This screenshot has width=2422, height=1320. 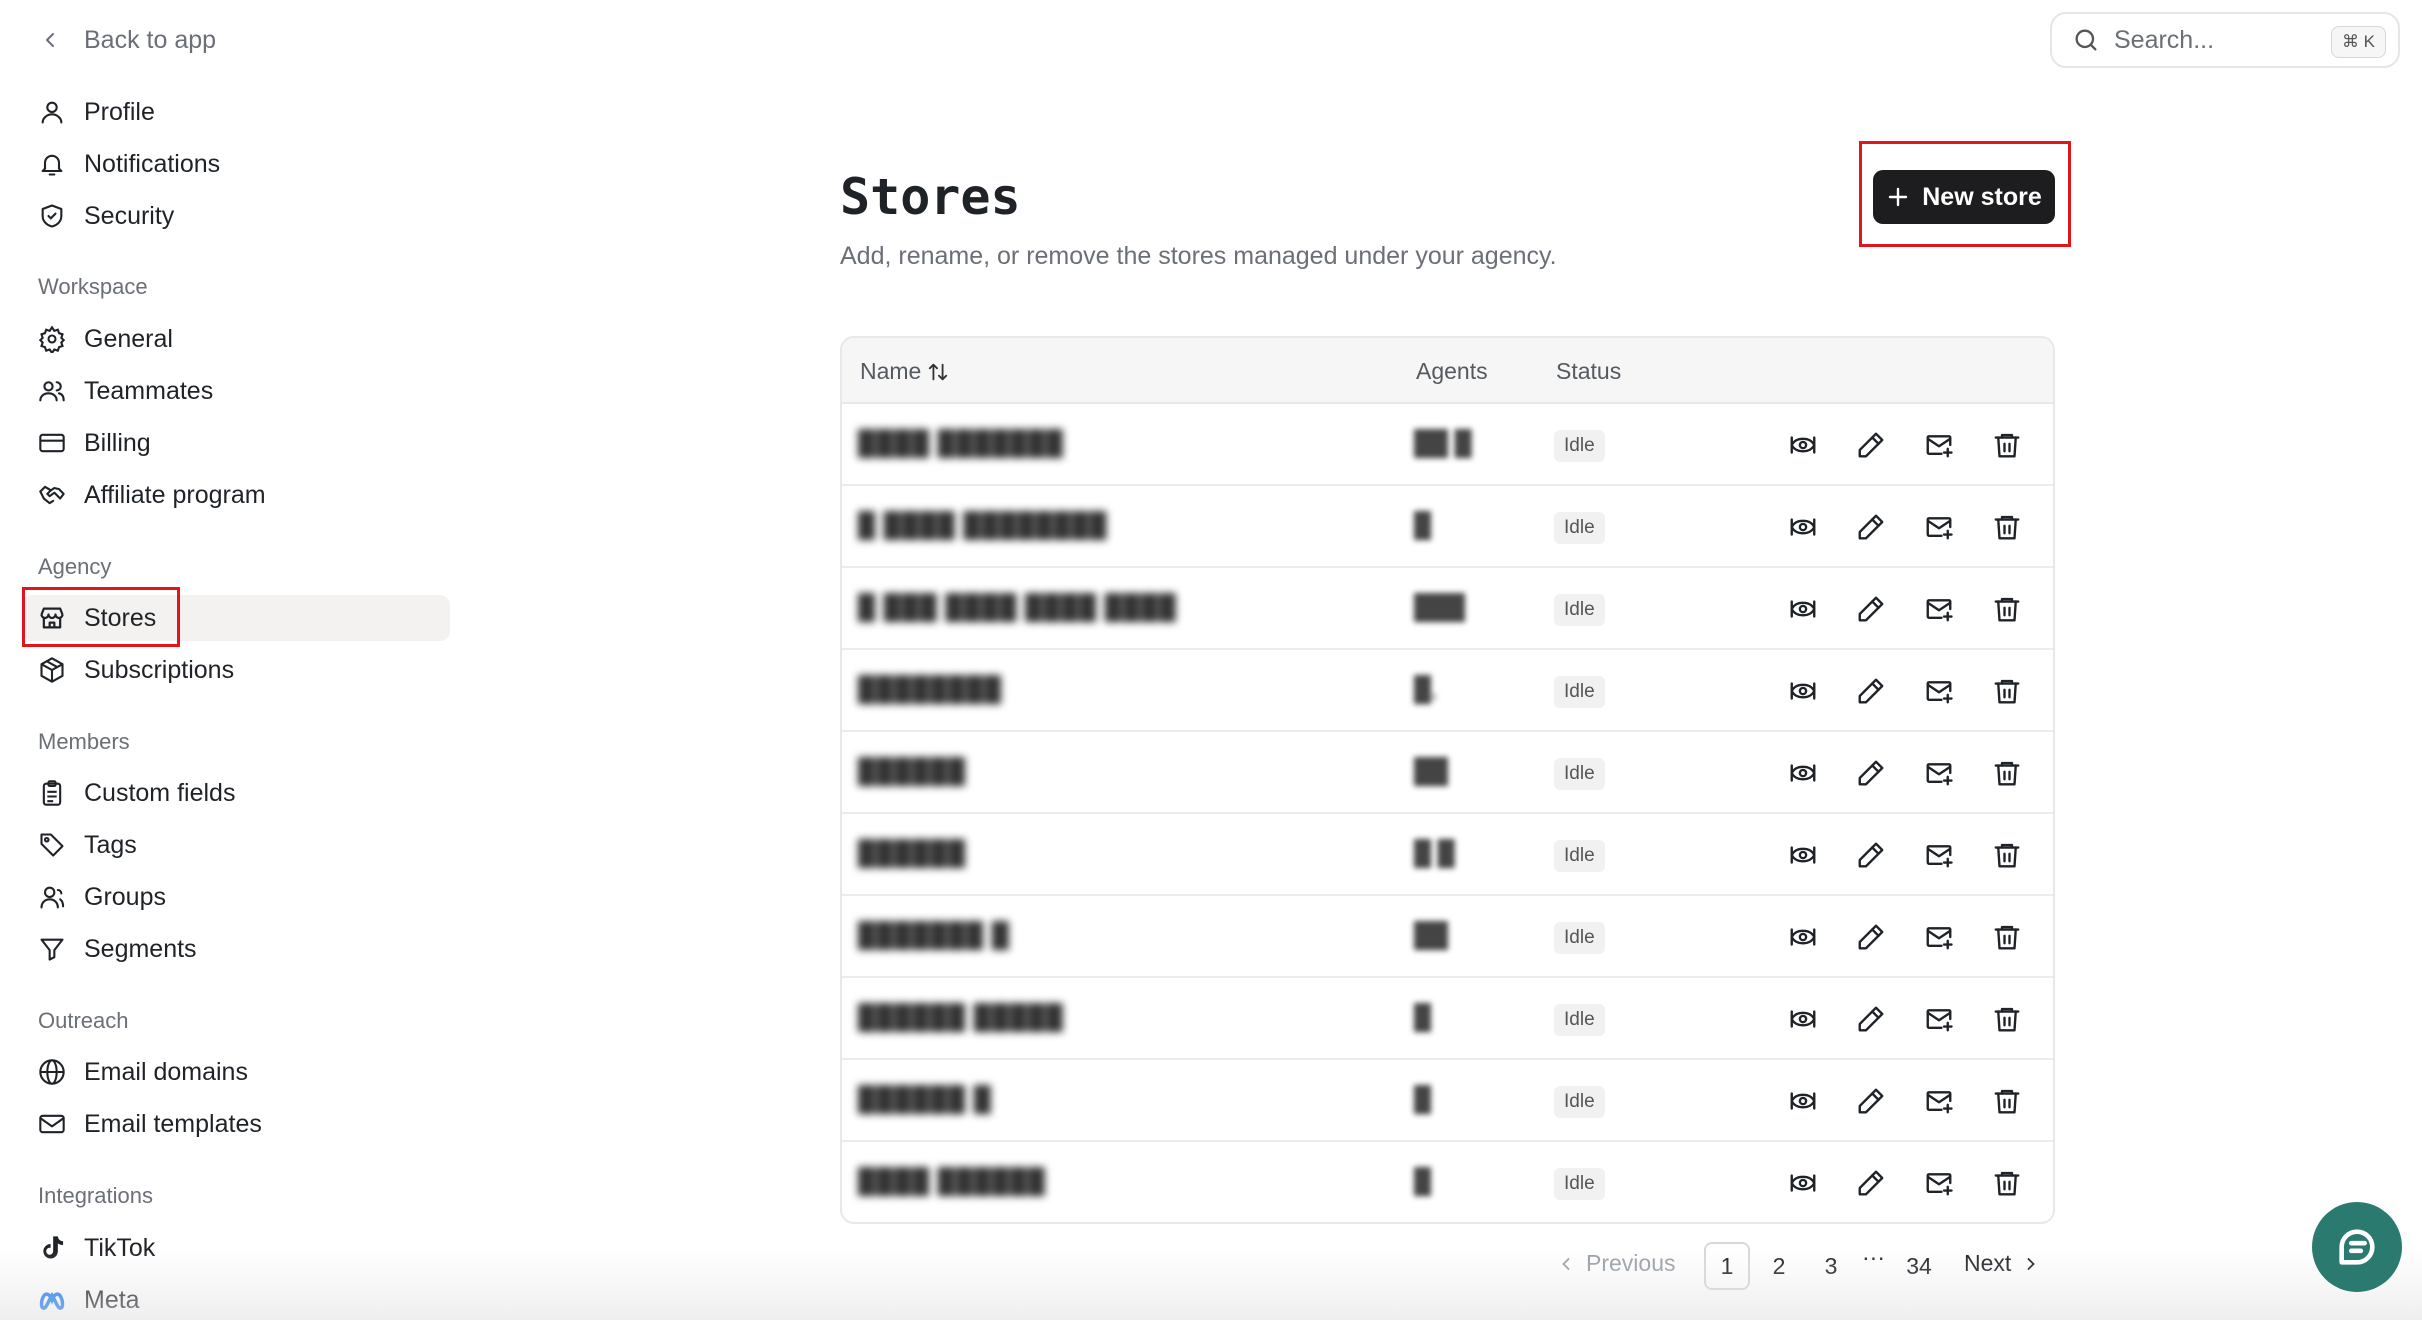 I want to click on pagination-ellipsis: ···, so click(x=1873, y=1257).